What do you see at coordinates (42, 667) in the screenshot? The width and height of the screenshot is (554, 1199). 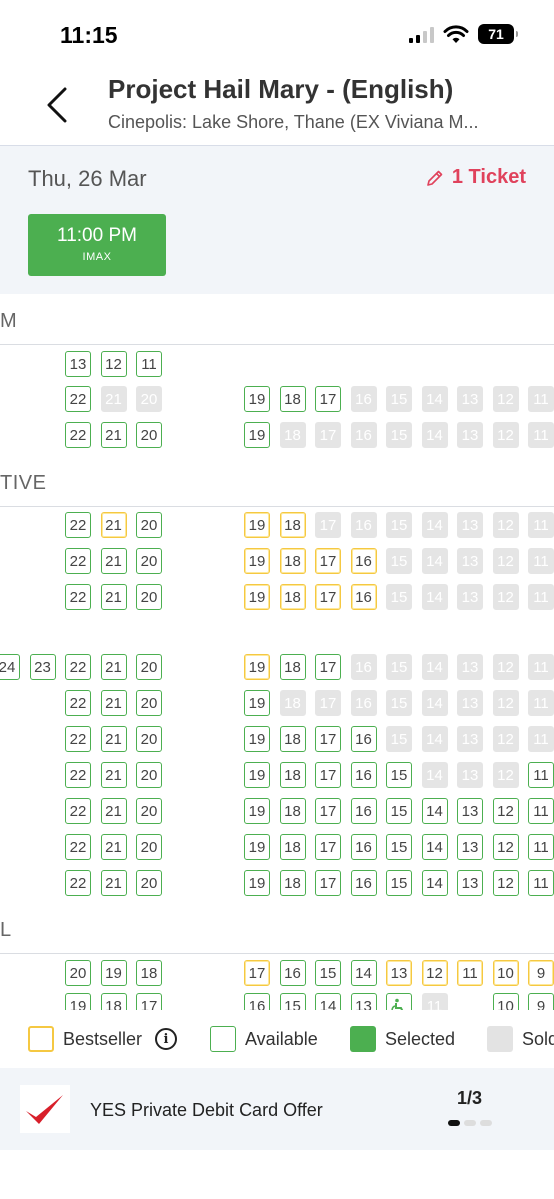 I see `seat: 23` at bounding box center [42, 667].